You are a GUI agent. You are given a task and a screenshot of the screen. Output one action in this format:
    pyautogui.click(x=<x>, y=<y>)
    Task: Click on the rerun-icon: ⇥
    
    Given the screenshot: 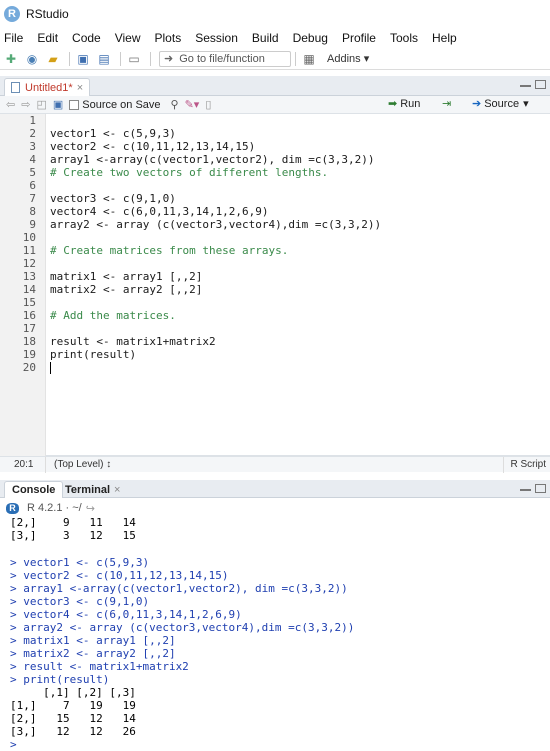 What is the action you would take?
    pyautogui.click(x=446, y=103)
    